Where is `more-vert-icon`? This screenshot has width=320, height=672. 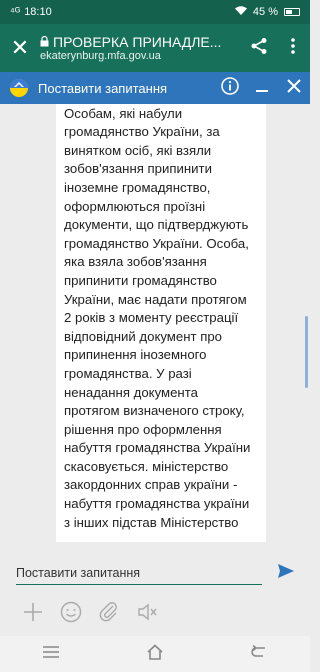
more-vert-icon is located at coordinates (293, 48).